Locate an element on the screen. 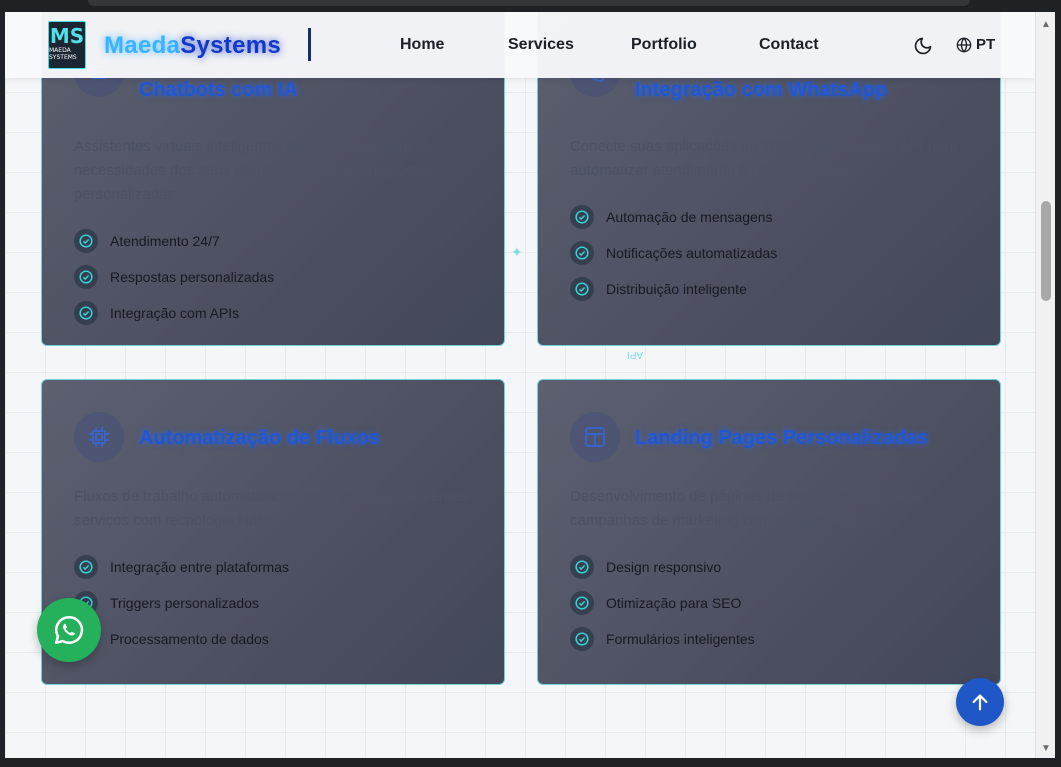  window-bottom-edge is located at coordinates (530, 762).